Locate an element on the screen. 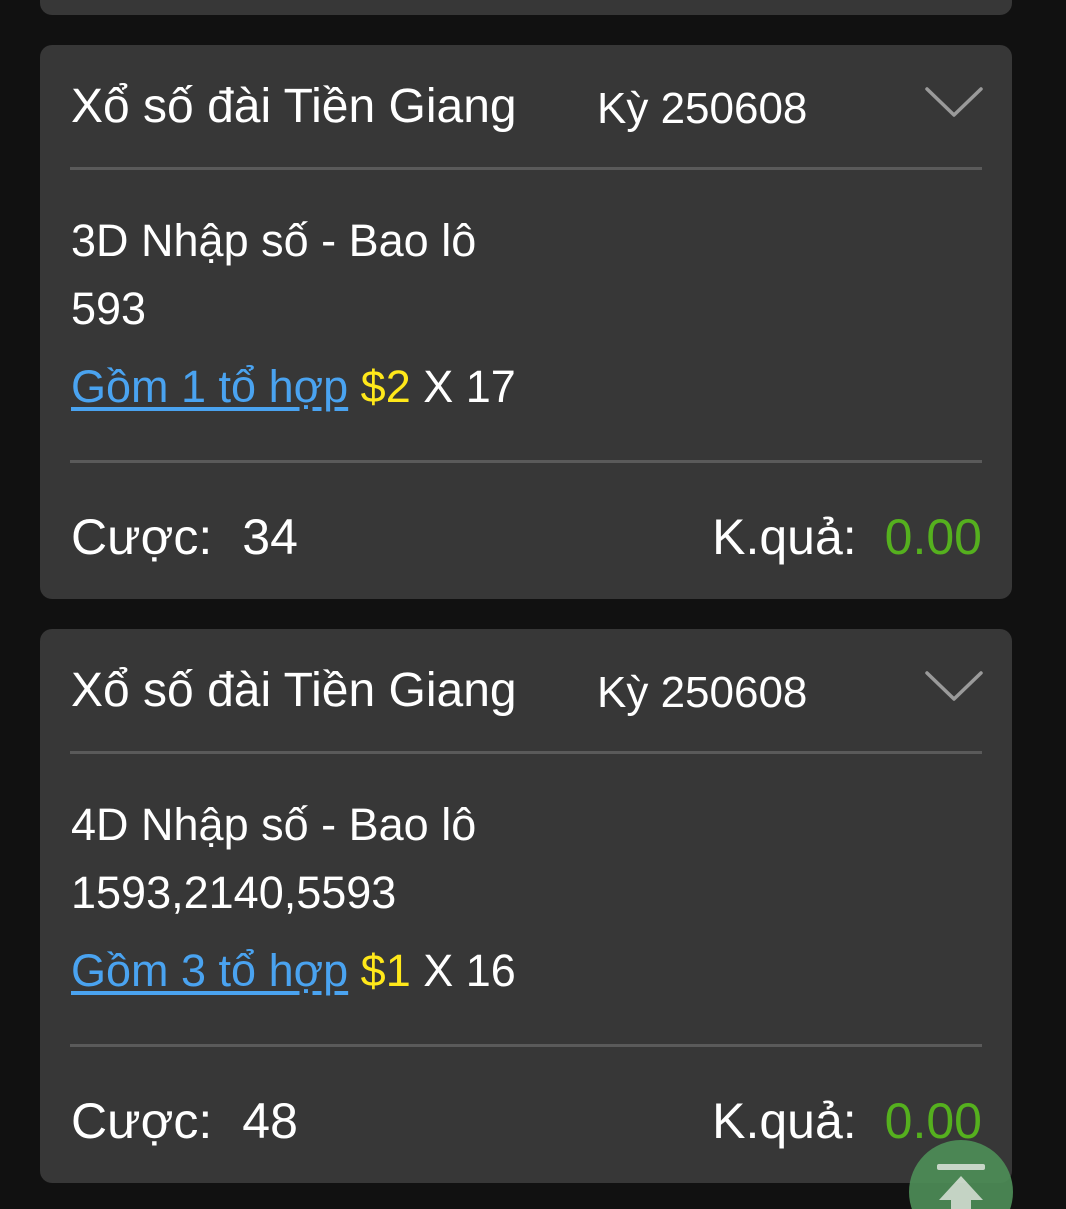 The image size is (1066, 1209). combo-link: Gồm 1 tổ hợp is located at coordinates (209, 386).